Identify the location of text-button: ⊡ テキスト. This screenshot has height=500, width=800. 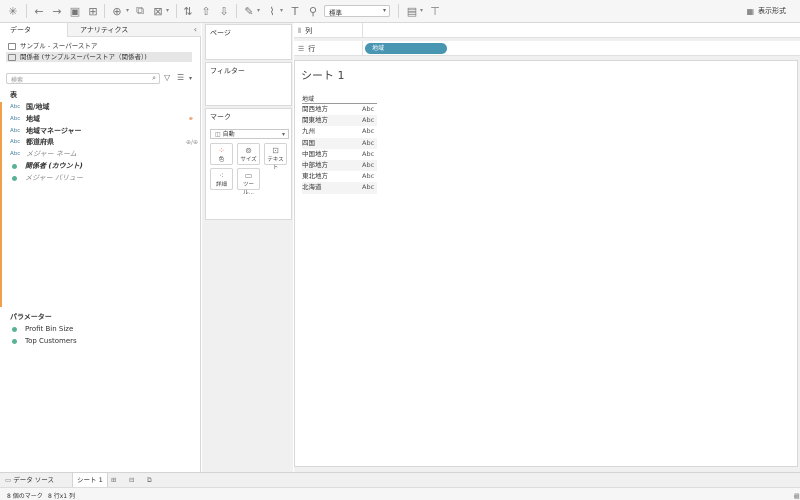
(275, 157).